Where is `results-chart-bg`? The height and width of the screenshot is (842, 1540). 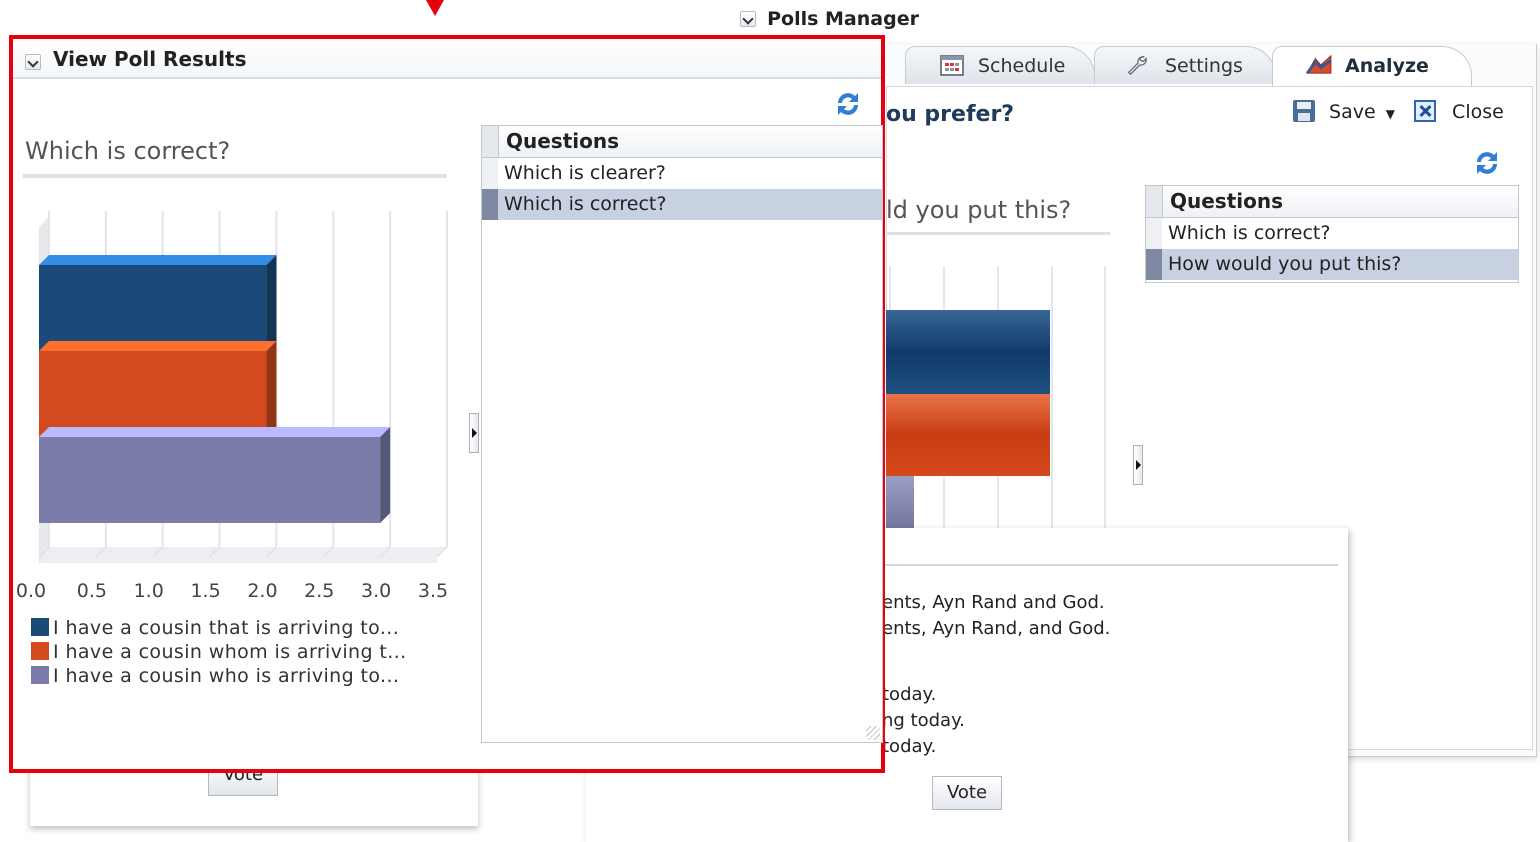 results-chart-bg is located at coordinates (996, 397).